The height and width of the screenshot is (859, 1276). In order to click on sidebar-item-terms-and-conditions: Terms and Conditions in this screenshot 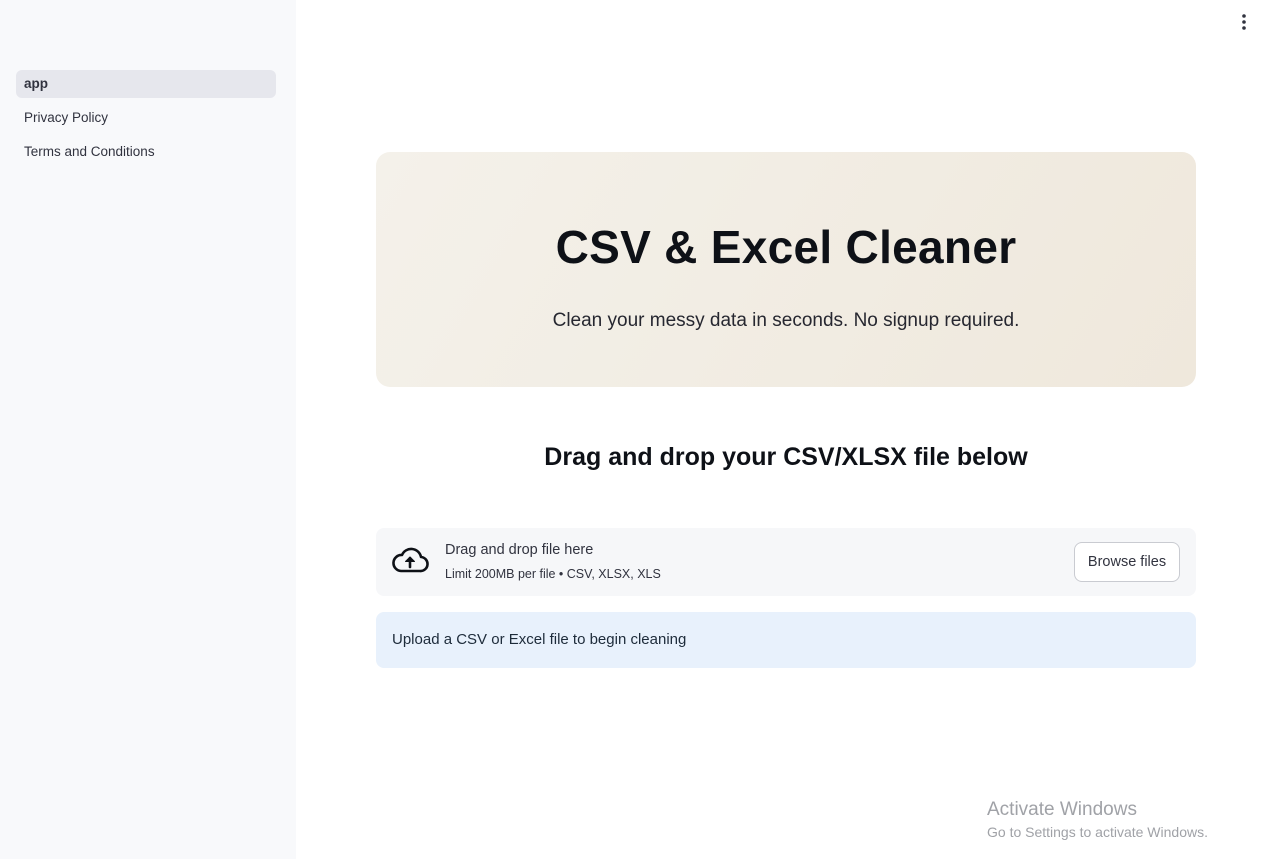, I will do `click(146, 152)`.